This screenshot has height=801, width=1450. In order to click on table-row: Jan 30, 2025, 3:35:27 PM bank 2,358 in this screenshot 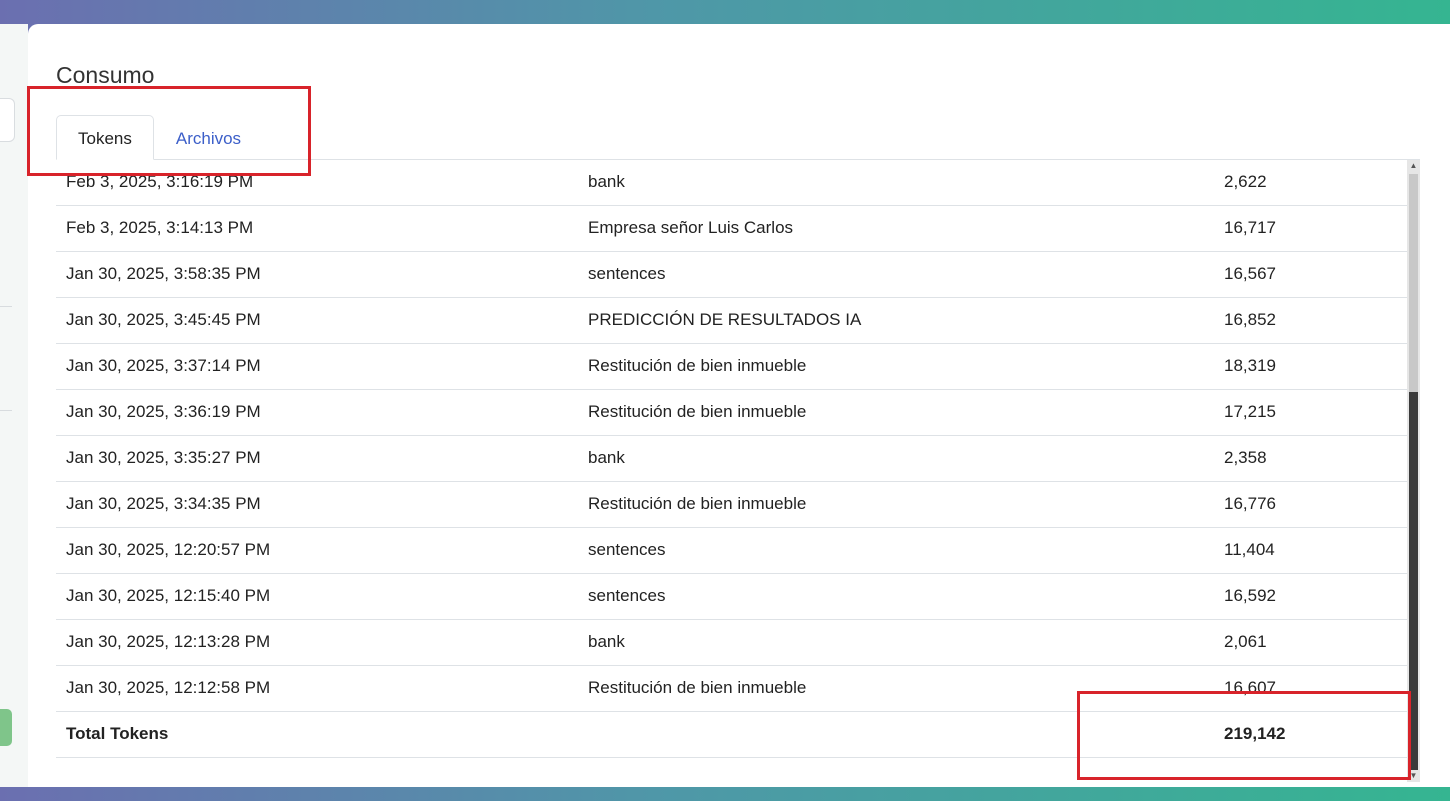, I will do `click(731, 458)`.